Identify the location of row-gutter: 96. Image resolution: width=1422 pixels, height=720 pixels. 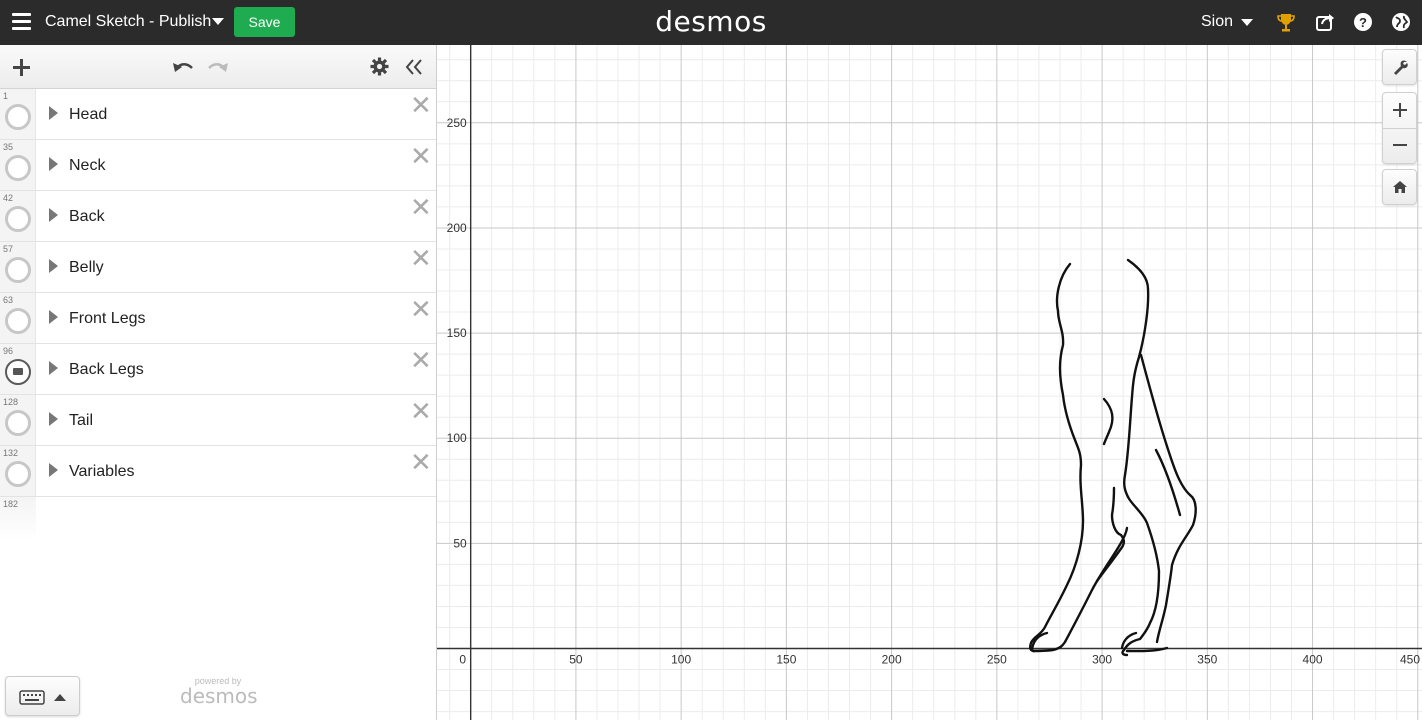
(18, 369).